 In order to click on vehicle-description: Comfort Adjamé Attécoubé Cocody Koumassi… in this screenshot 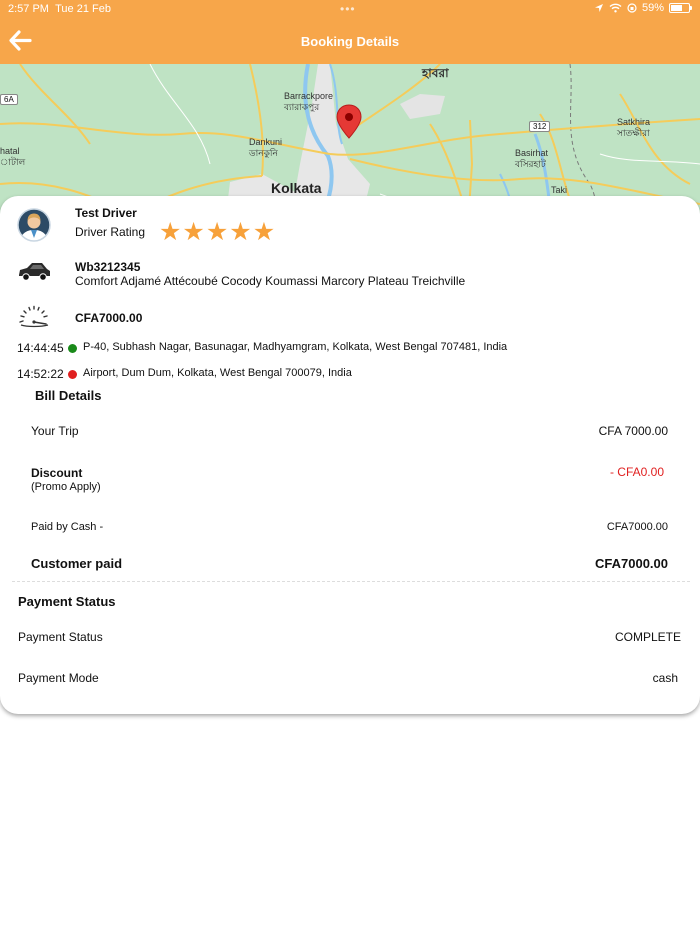, I will do `click(270, 281)`.